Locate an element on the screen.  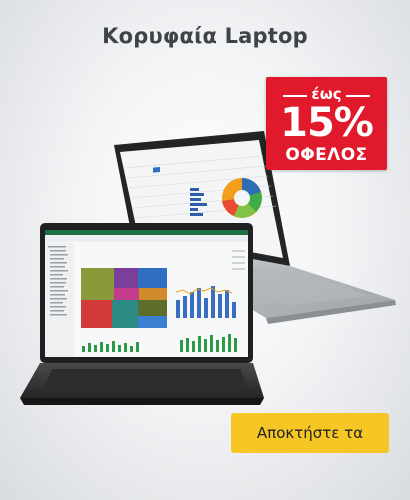
badge-label: ΟΦΕΛΟΣ is located at coordinates (326, 155).